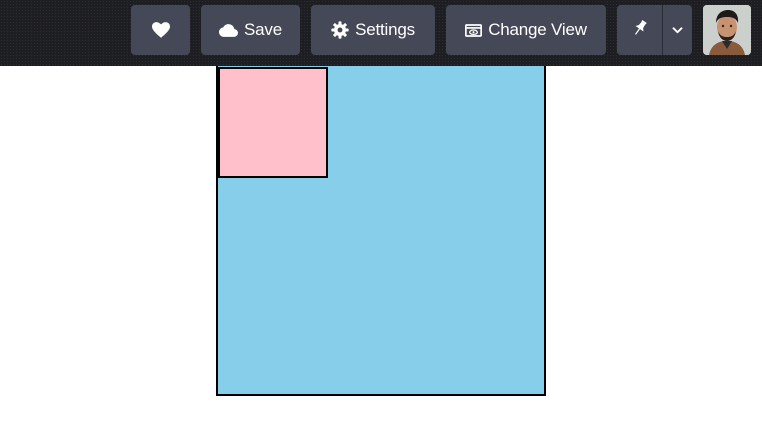 The height and width of the screenshot is (428, 762). I want to click on settings-button: Settings, so click(373, 30).